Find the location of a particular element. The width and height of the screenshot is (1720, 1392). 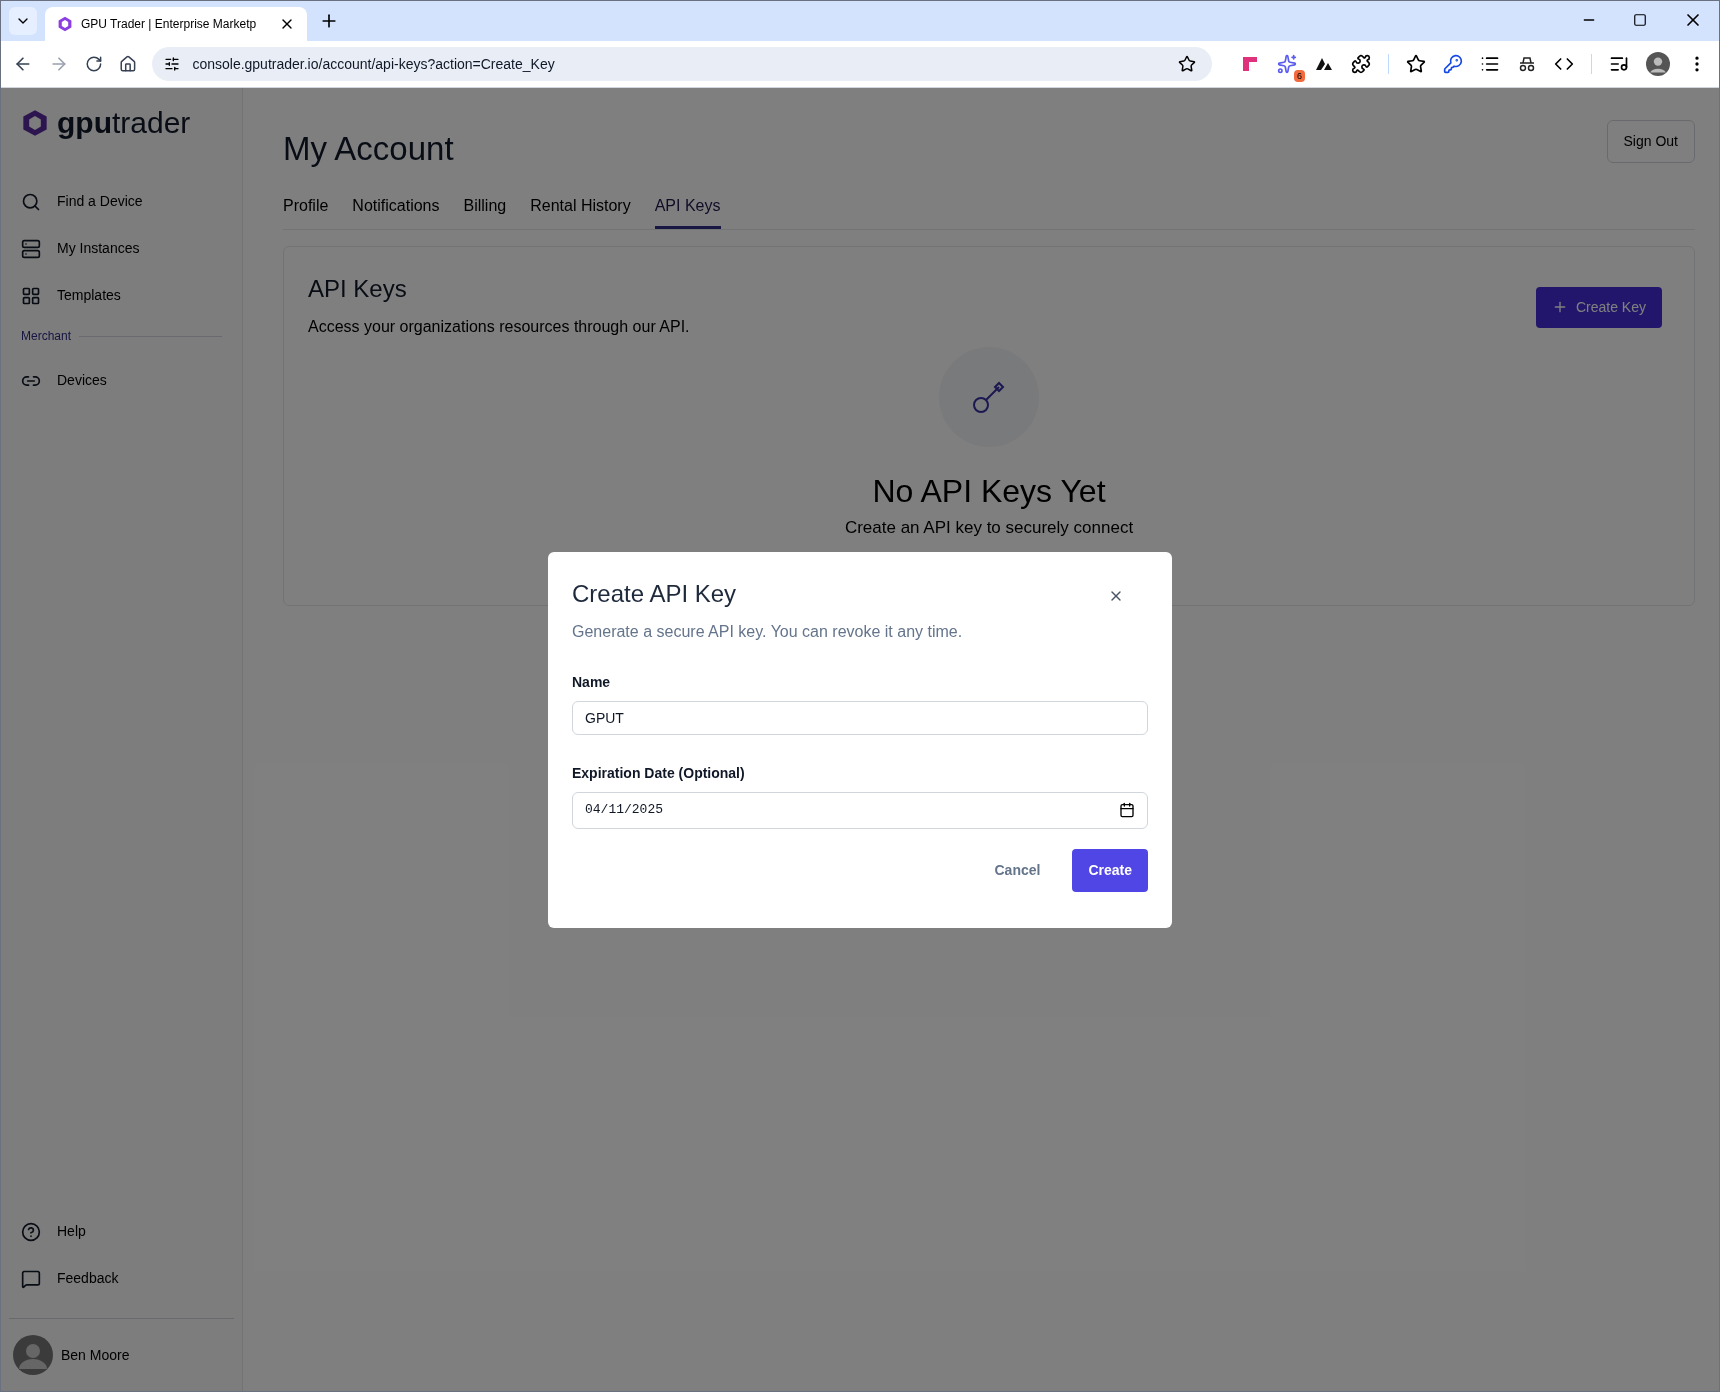

media-icon is located at coordinates (1619, 64).